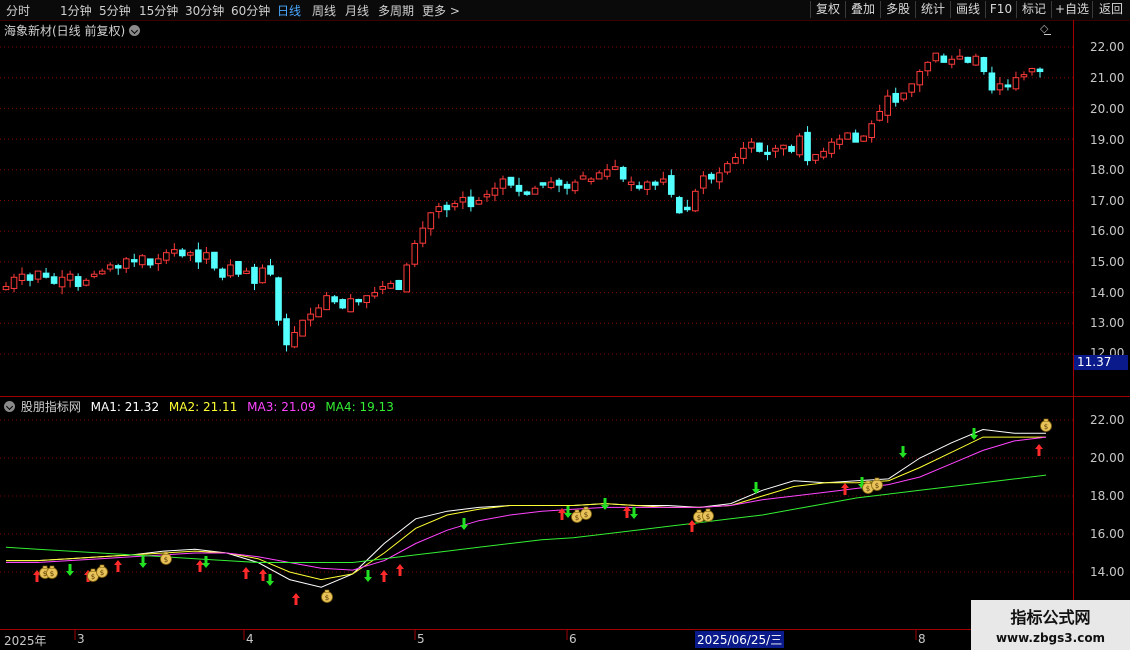 The image size is (1130, 650). What do you see at coordinates (421, 639) in the screenshot?
I see `date-label: 5` at bounding box center [421, 639].